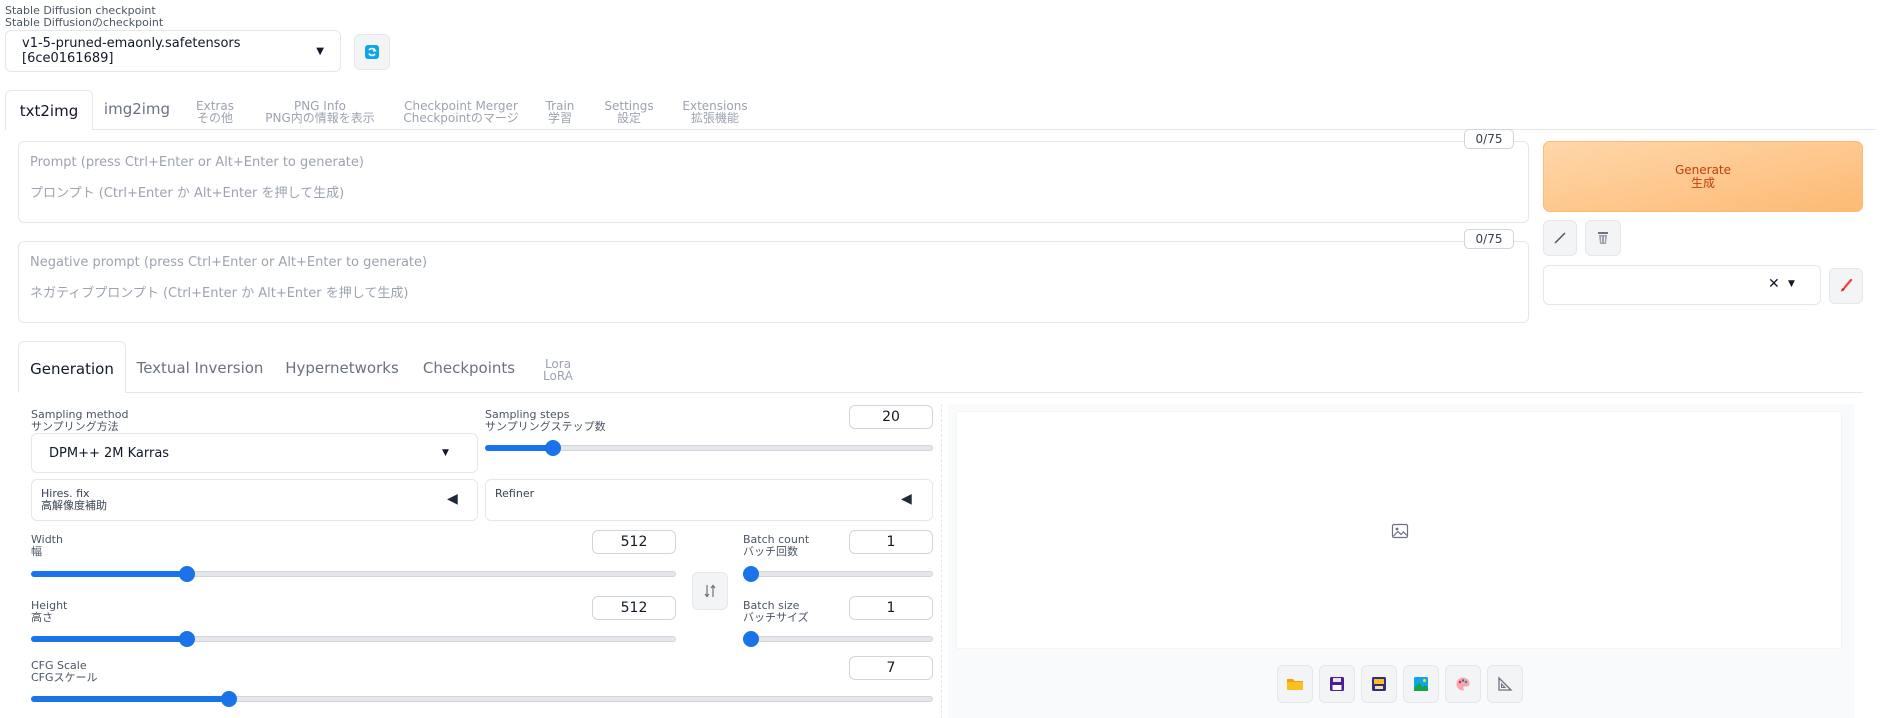 The width and height of the screenshot is (1880, 718). I want to click on tab-generation-label: Generation, so click(72, 369).